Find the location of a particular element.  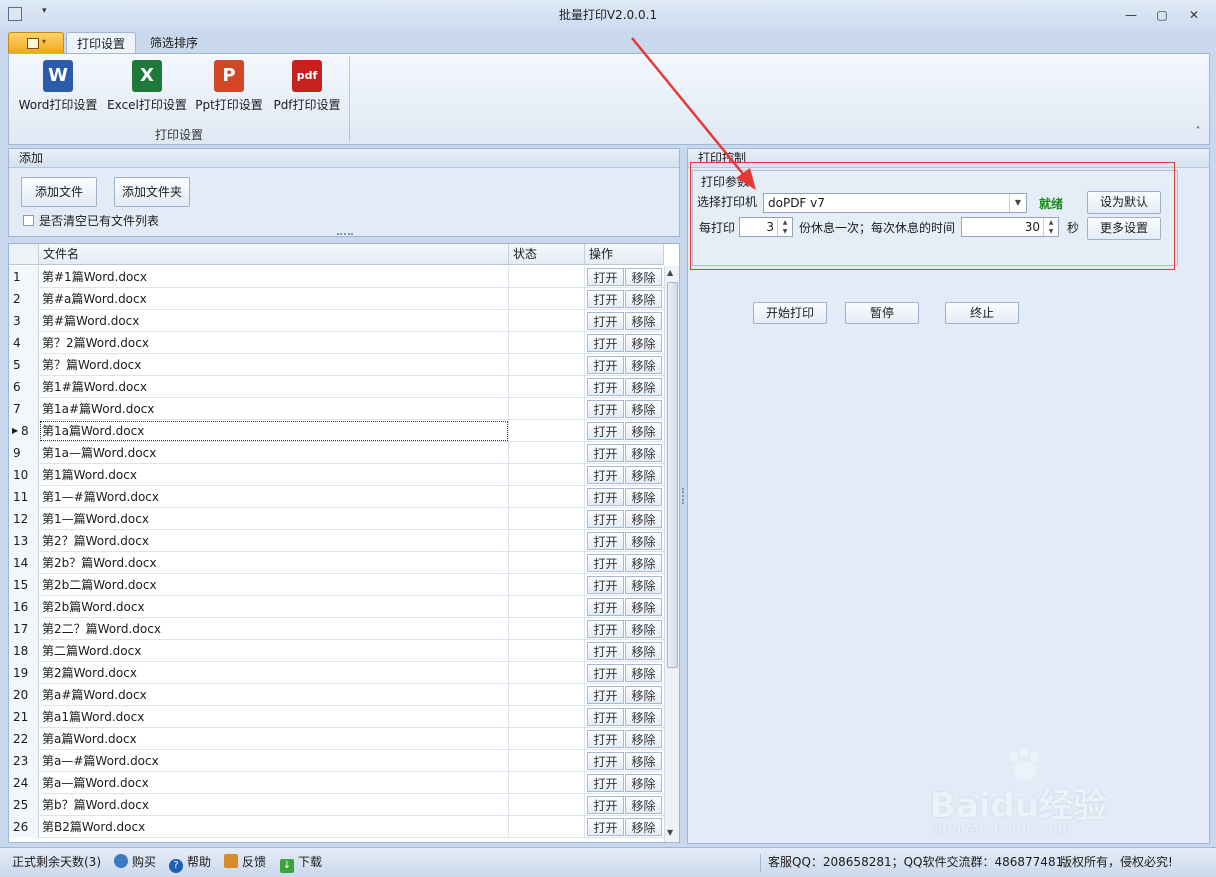

file-name-cell: 第1a篇Word.docx is located at coordinates (274, 431).